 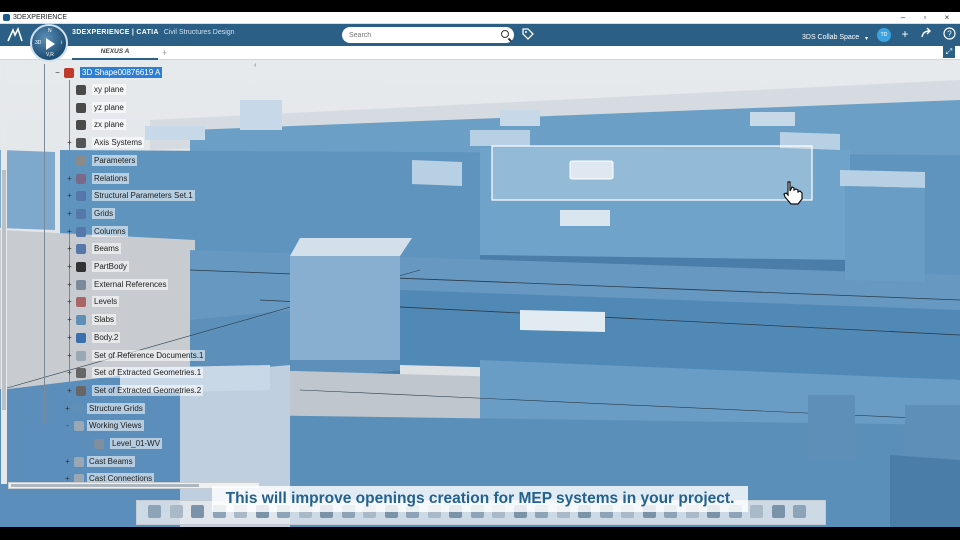 What do you see at coordinates (149, 355) in the screenshot?
I see `tree-node-label: Set of Reference Documents.1` at bounding box center [149, 355].